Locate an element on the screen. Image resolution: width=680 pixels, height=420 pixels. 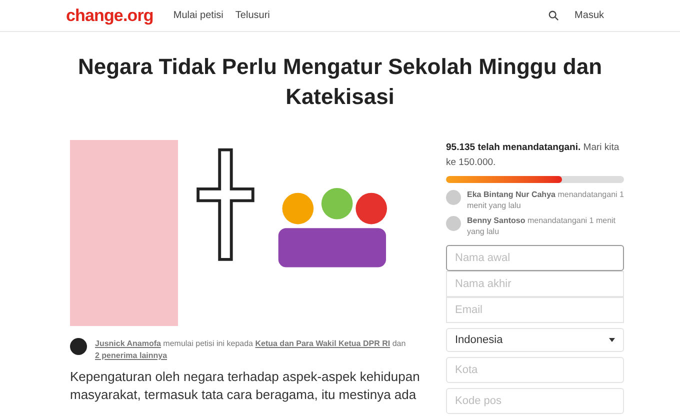
nav-link: Telusuri is located at coordinates (252, 15).